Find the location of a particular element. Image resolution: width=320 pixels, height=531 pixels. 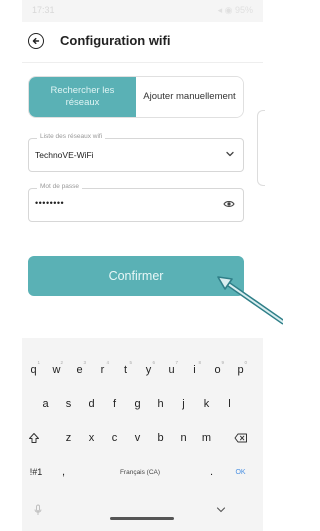

key-q: q1 is located at coordinates (33, 370).